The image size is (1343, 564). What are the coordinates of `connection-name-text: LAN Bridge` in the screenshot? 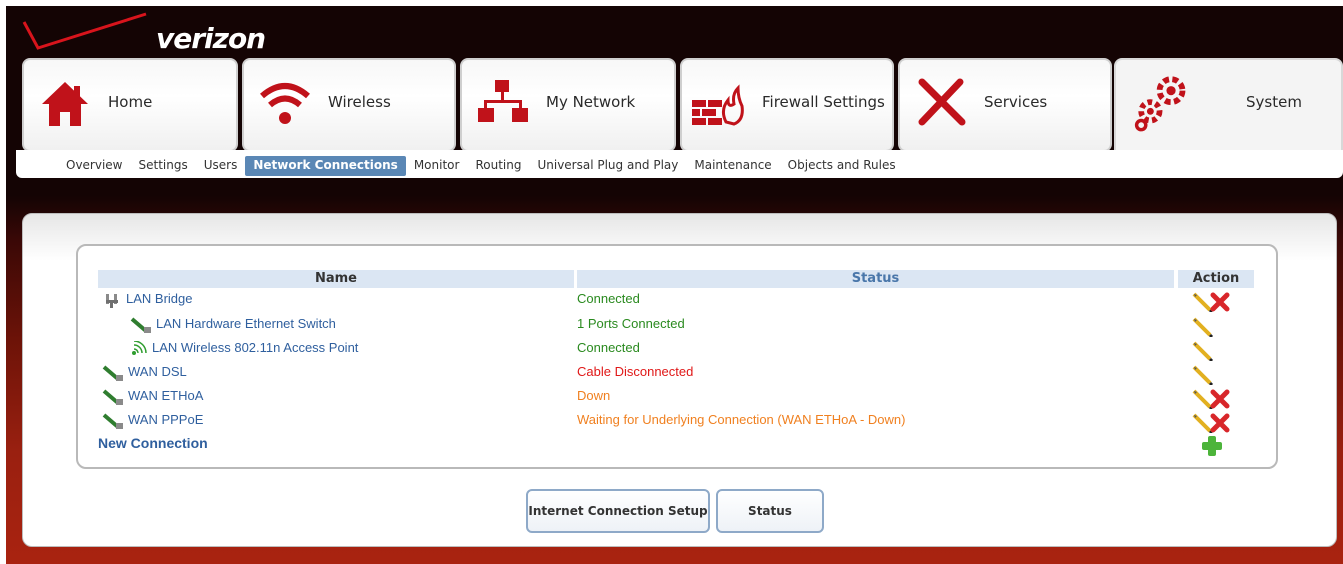 It's located at (159, 298).